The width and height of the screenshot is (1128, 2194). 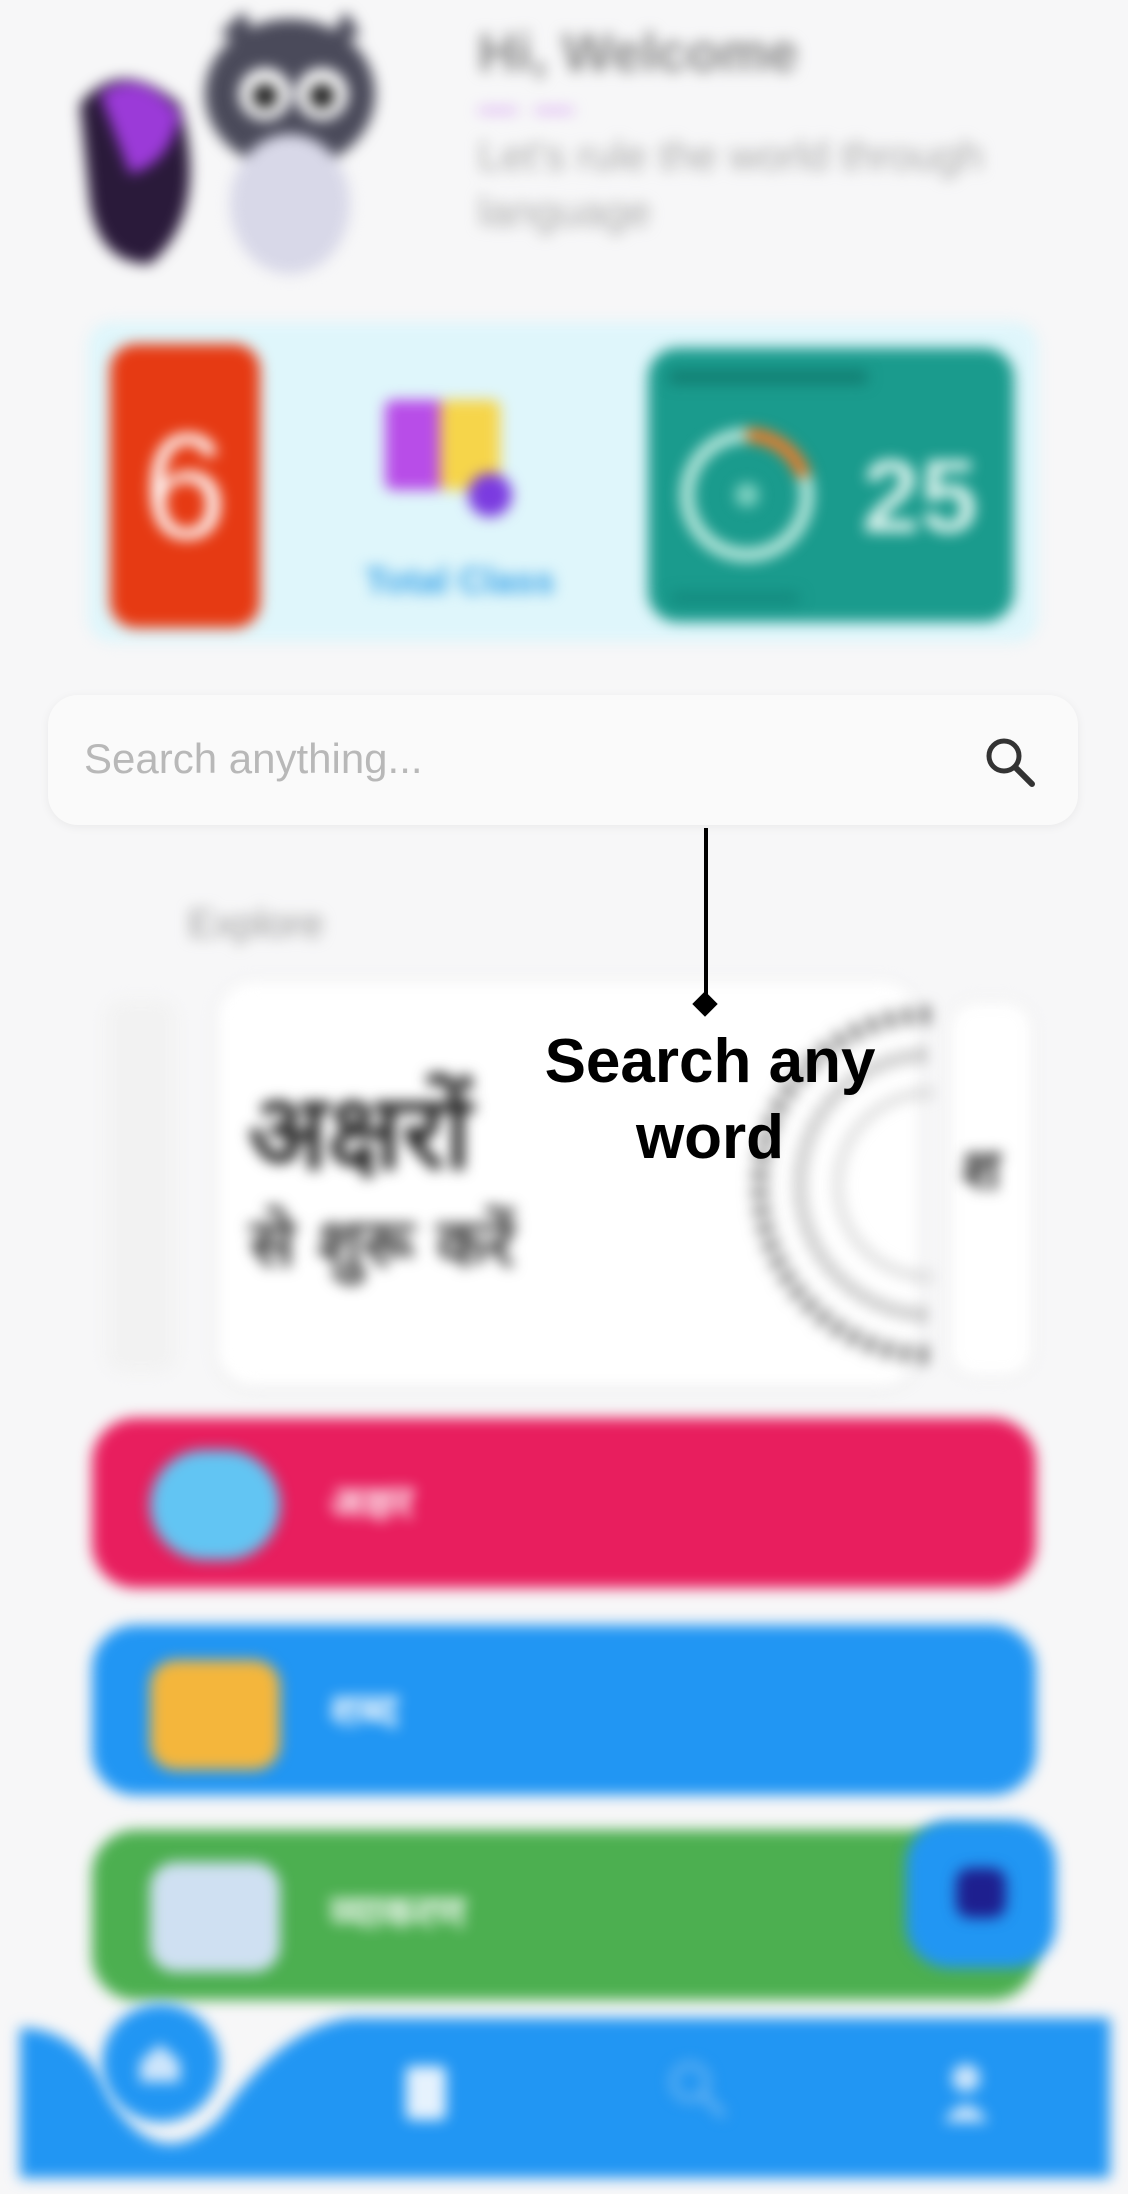 What do you see at coordinates (215, 1505) in the screenshot?
I see `chat-bubble-icon` at bounding box center [215, 1505].